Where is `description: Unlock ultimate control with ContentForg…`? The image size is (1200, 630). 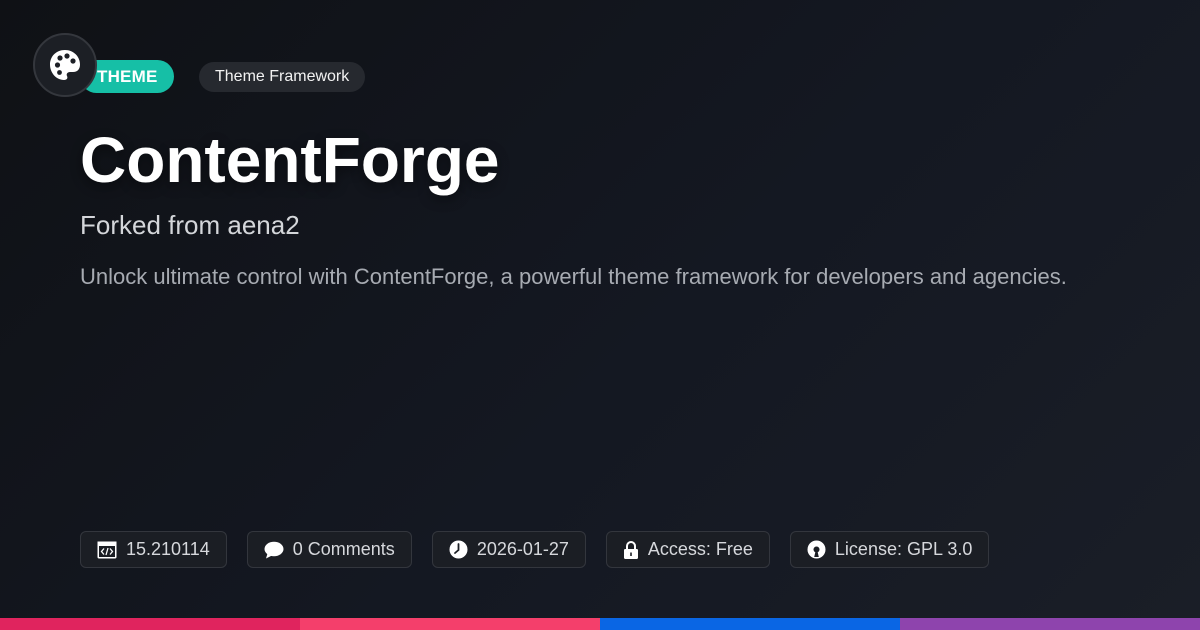 description: Unlock ultimate control with ContentForg… is located at coordinates (573, 276).